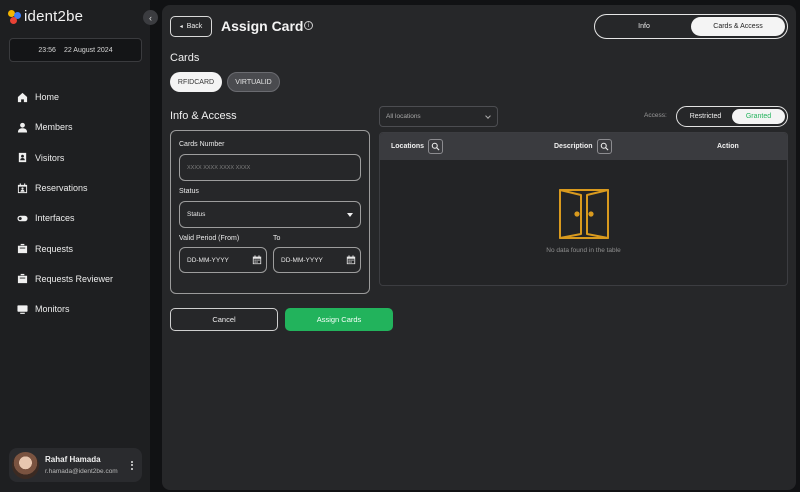 This screenshot has height=492, width=800. What do you see at coordinates (79, 218) in the screenshot?
I see `sidebar-item-interfaces: Interfaces` at bounding box center [79, 218].